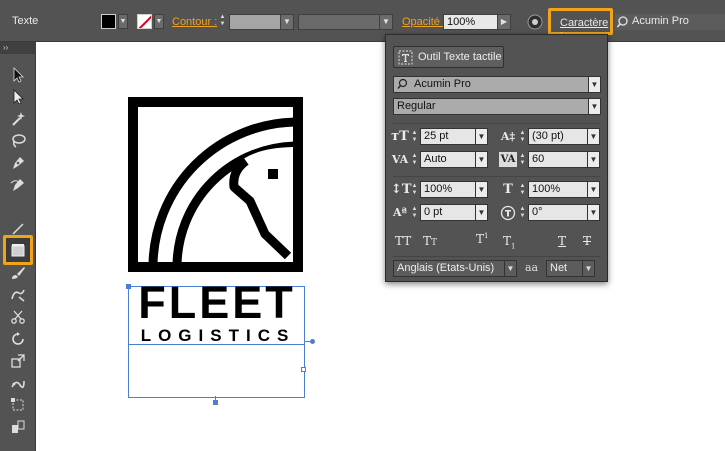 This screenshot has height=451, width=725. I want to click on touch-type-button: Outil Texte tactile, so click(448, 57).